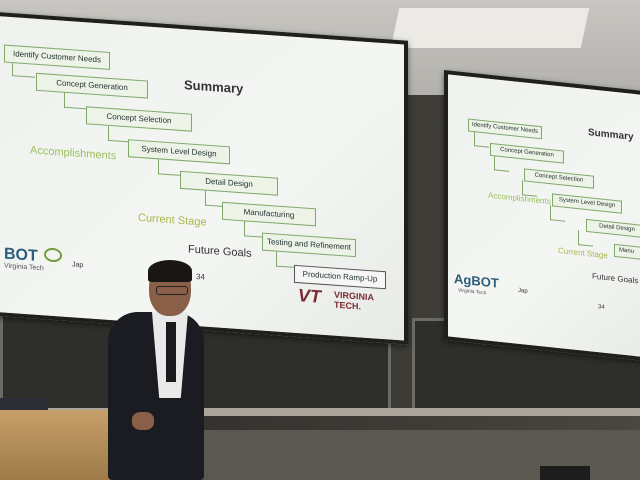  What do you see at coordinates (627, 253) in the screenshot?
I see `step-manufacturing: Manu` at bounding box center [627, 253].